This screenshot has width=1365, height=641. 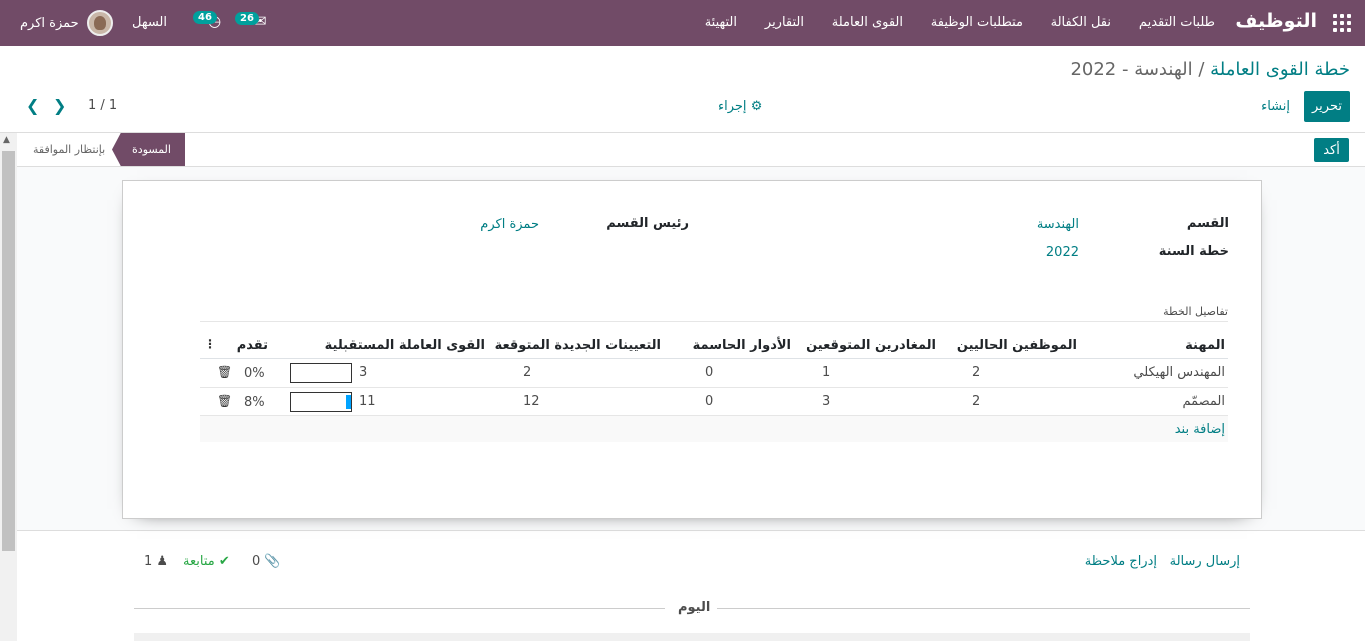 What do you see at coordinates (224, 372) in the screenshot?
I see `row1-delete-icon: 🗑` at bounding box center [224, 372].